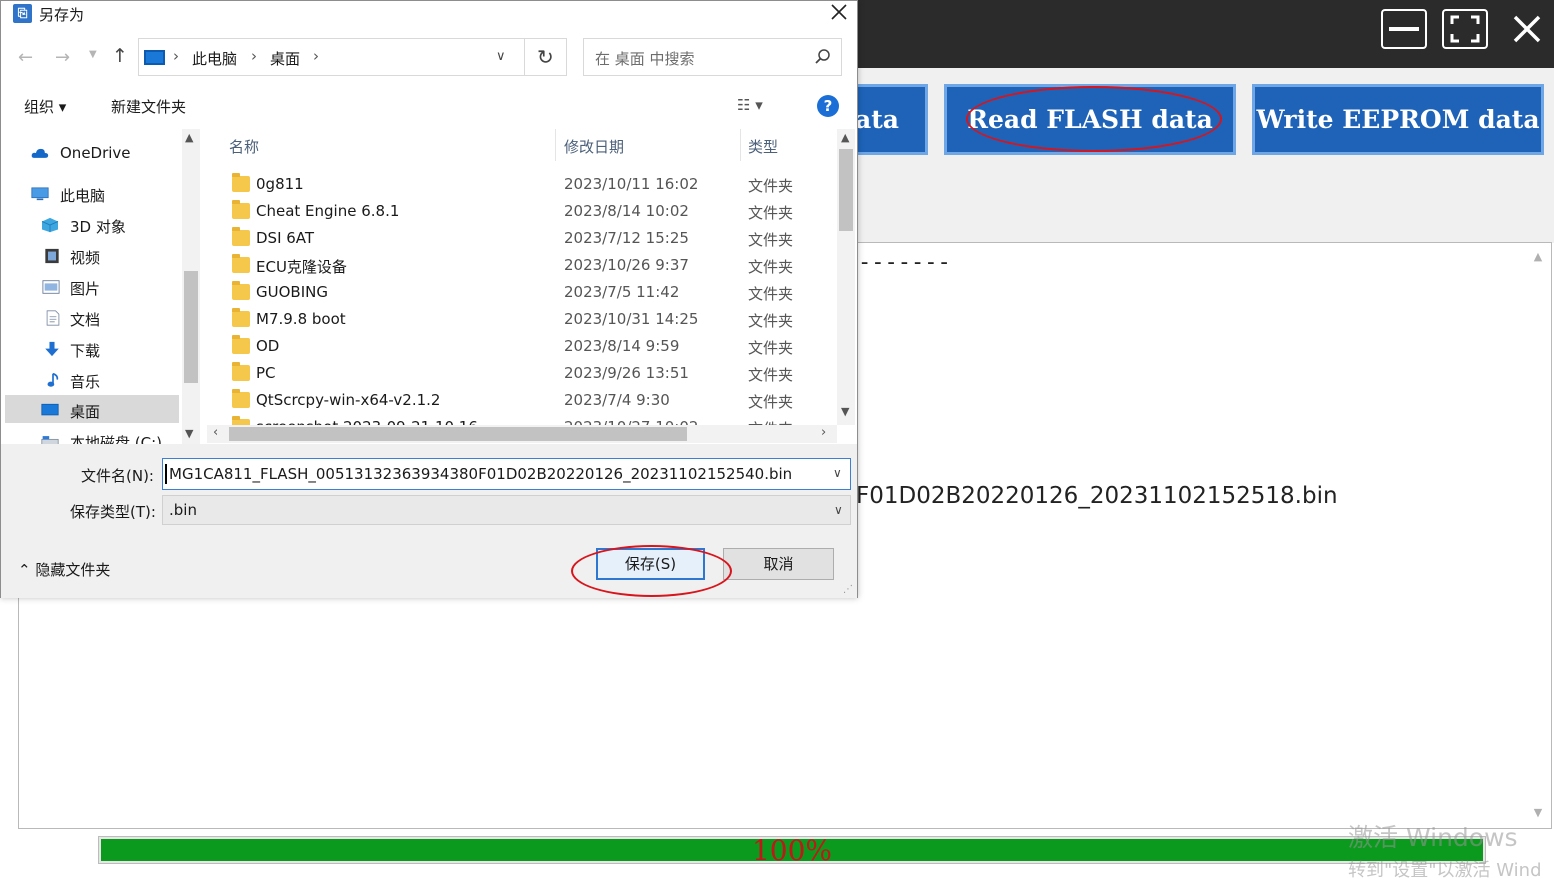 Image resolution: width=1554 pixels, height=894 pixels. I want to click on filetype-select: .bin ∨, so click(506, 510).